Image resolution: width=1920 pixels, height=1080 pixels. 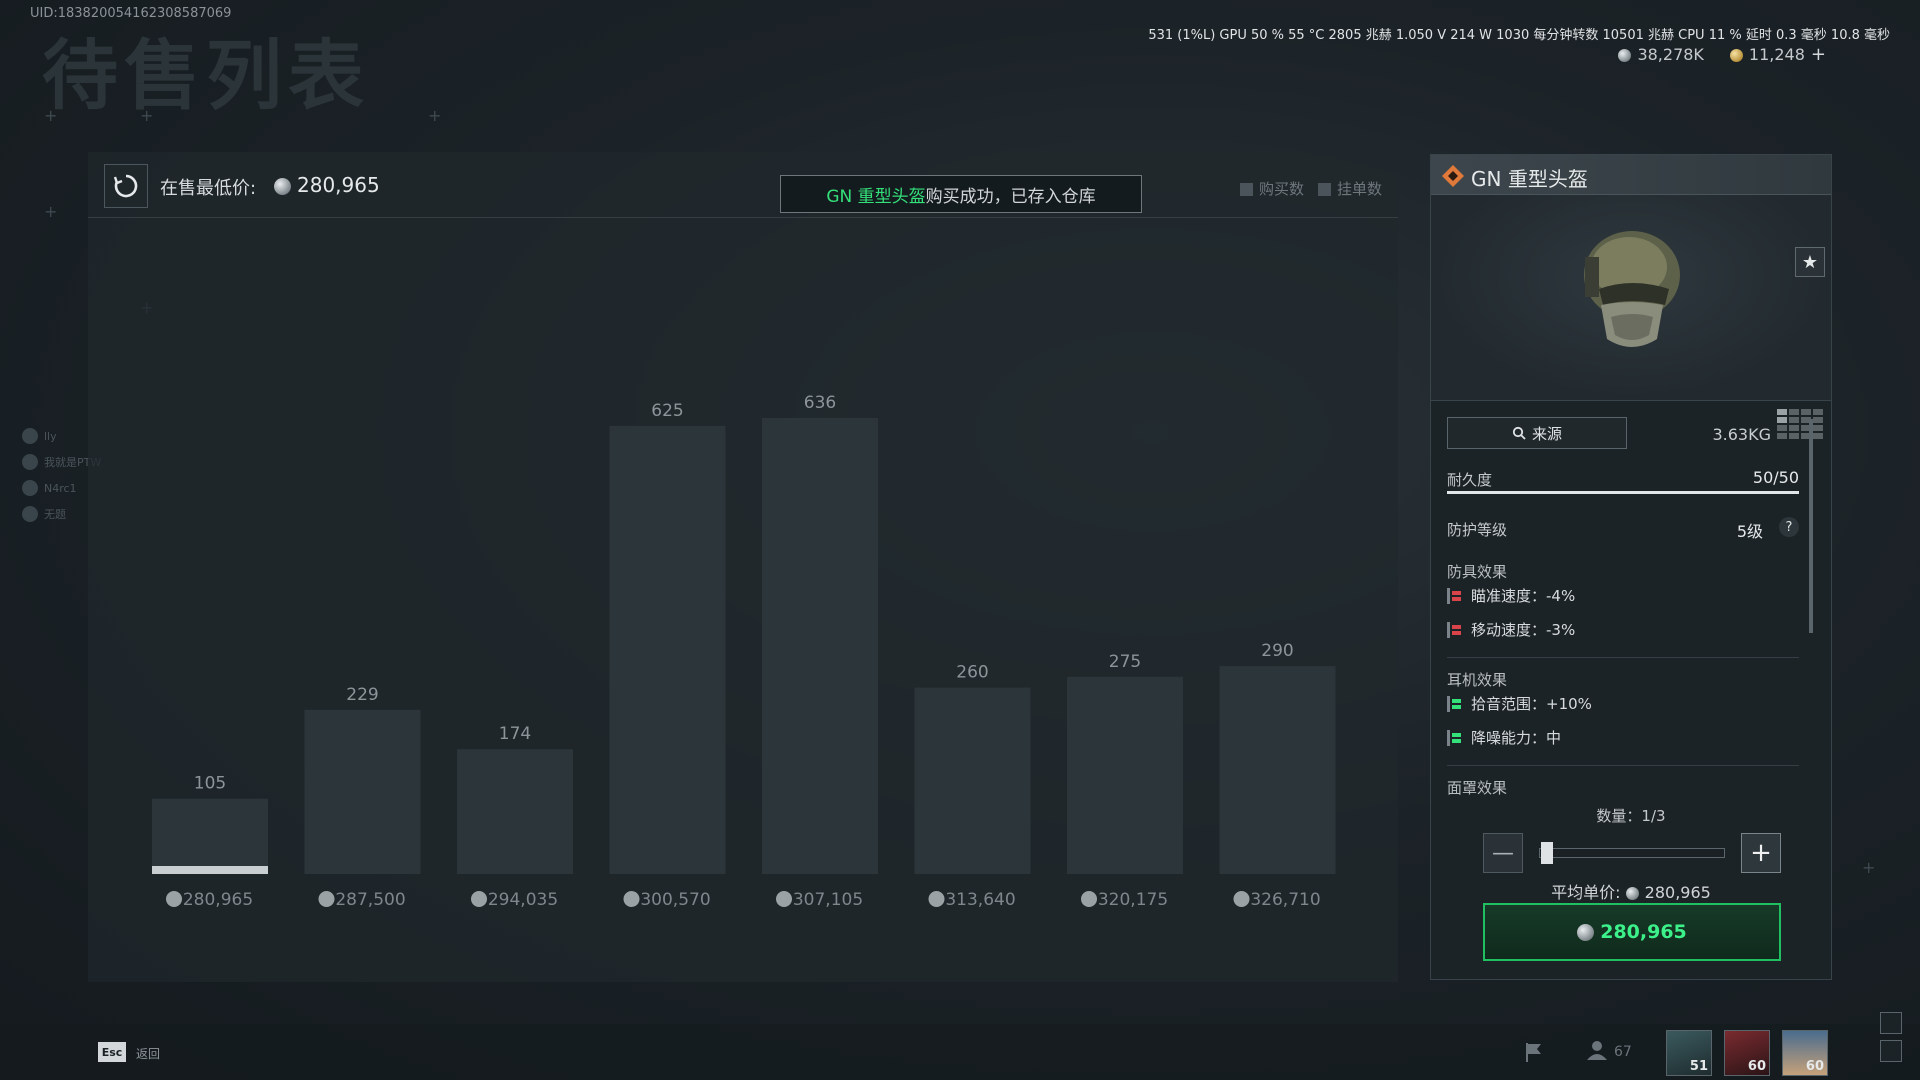 I want to click on chart-value-label: 625, so click(x=667, y=411).